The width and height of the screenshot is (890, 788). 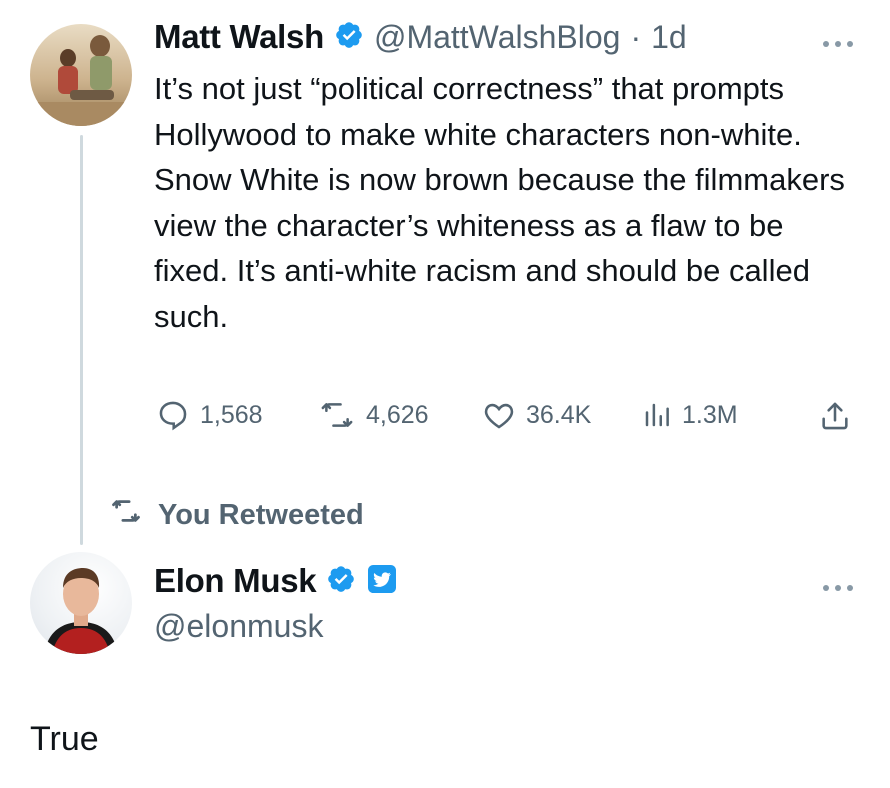 I want to click on retweet-count: 4,626, so click(x=397, y=414).